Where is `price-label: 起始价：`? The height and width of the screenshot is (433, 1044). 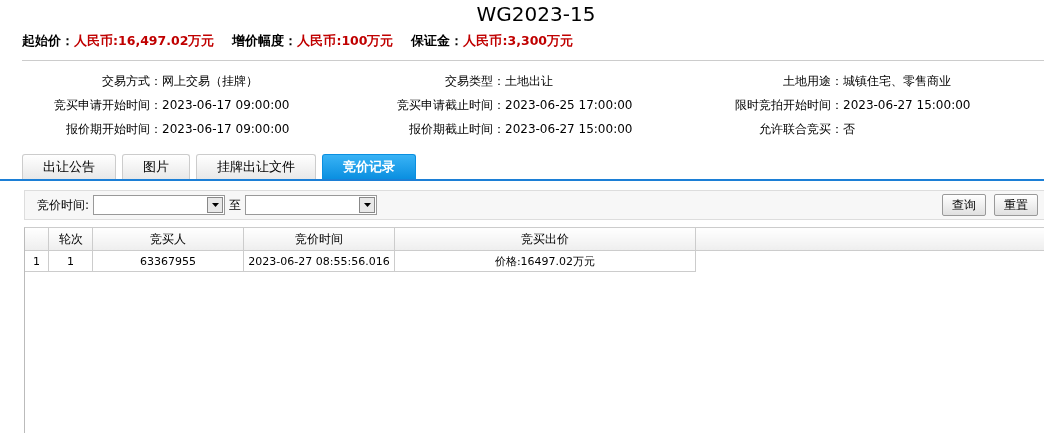 price-label: 起始价： is located at coordinates (48, 40).